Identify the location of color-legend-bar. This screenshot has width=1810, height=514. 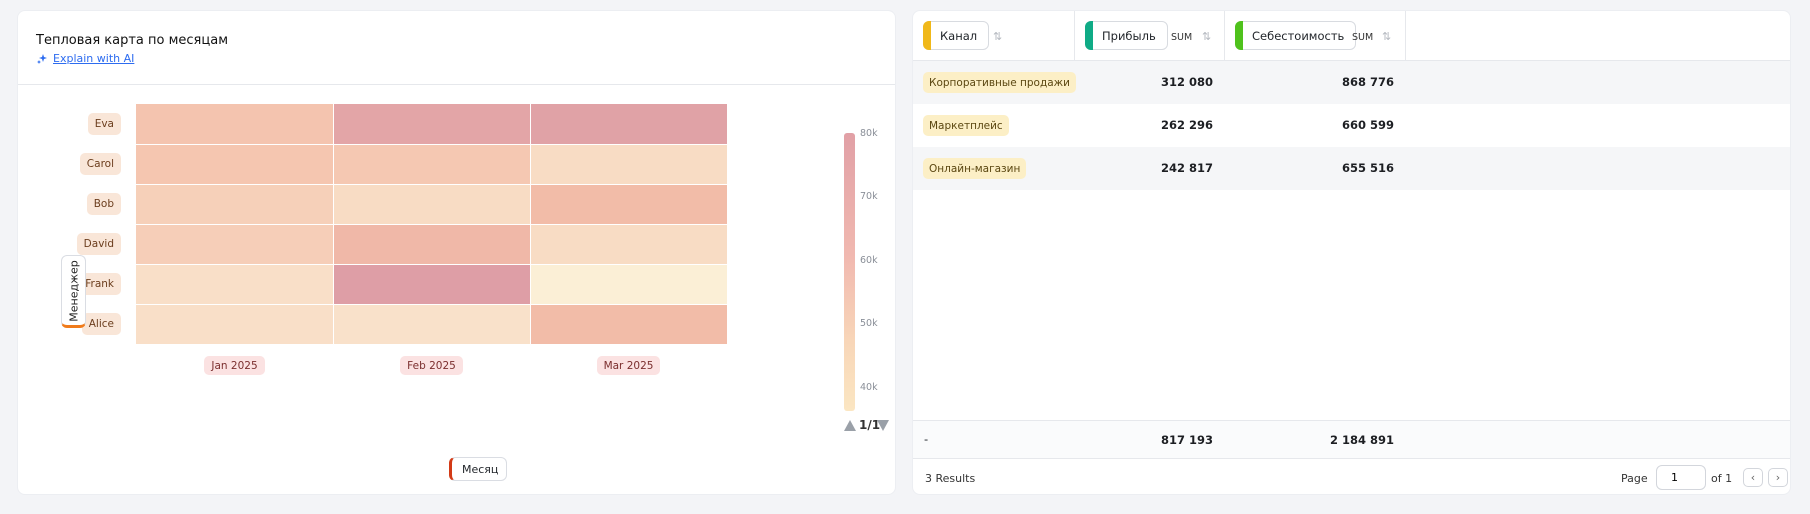
(849, 272).